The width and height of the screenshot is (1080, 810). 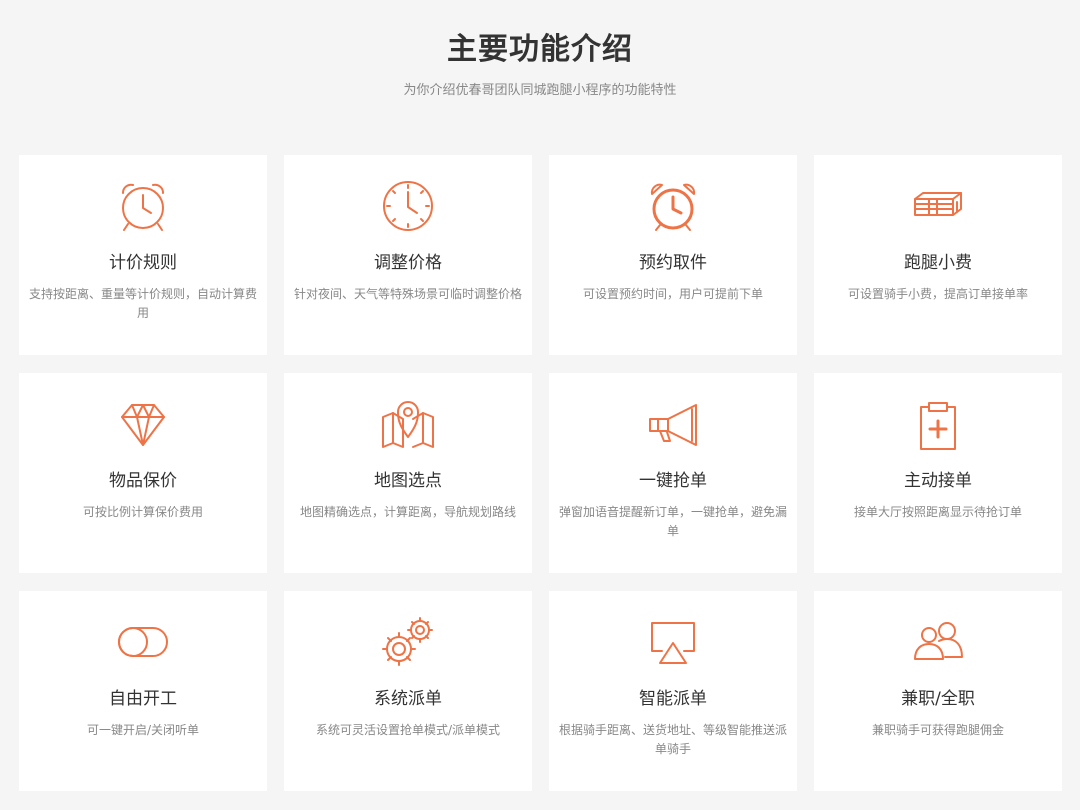 I want to click on feature-title: 物品保价, so click(x=143, y=481).